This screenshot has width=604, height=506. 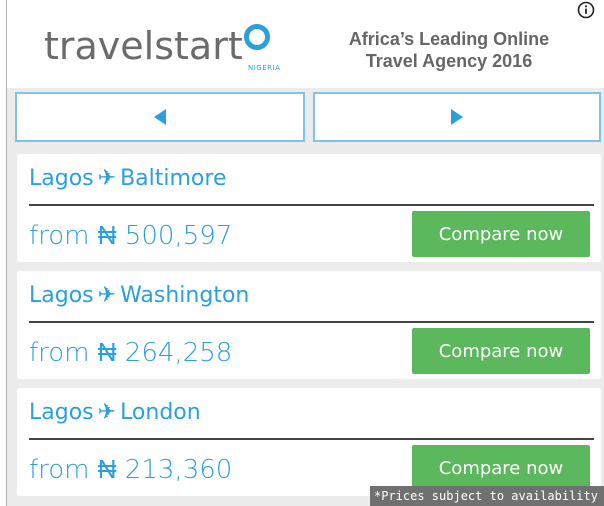 I want to click on destination-city: Baltimore, so click(x=173, y=178).